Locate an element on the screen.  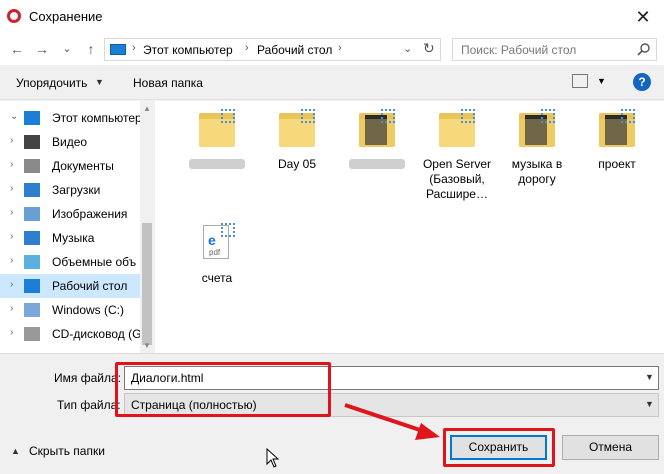
drive-icon is located at coordinates (32, 310).